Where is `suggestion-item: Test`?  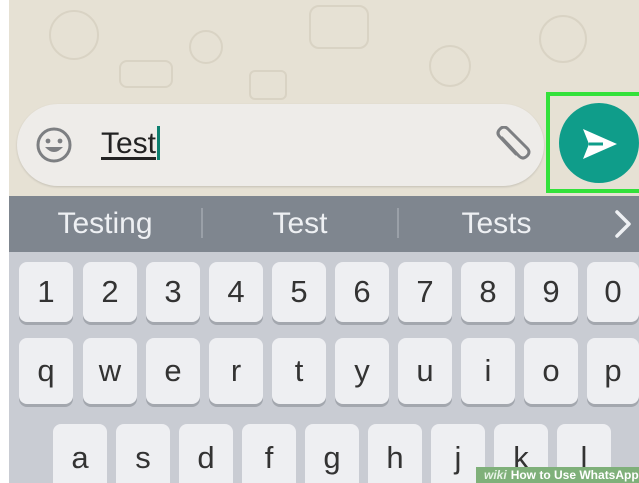 suggestion-item: Test is located at coordinates (300, 224).